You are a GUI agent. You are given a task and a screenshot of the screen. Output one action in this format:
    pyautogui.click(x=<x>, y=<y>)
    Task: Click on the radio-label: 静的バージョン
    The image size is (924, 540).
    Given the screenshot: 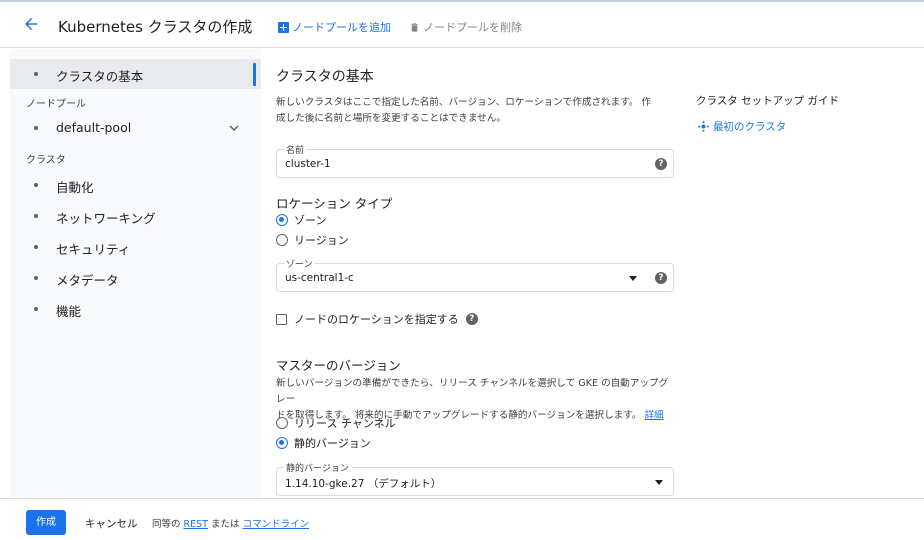 What is the action you would take?
    pyautogui.click(x=332, y=443)
    